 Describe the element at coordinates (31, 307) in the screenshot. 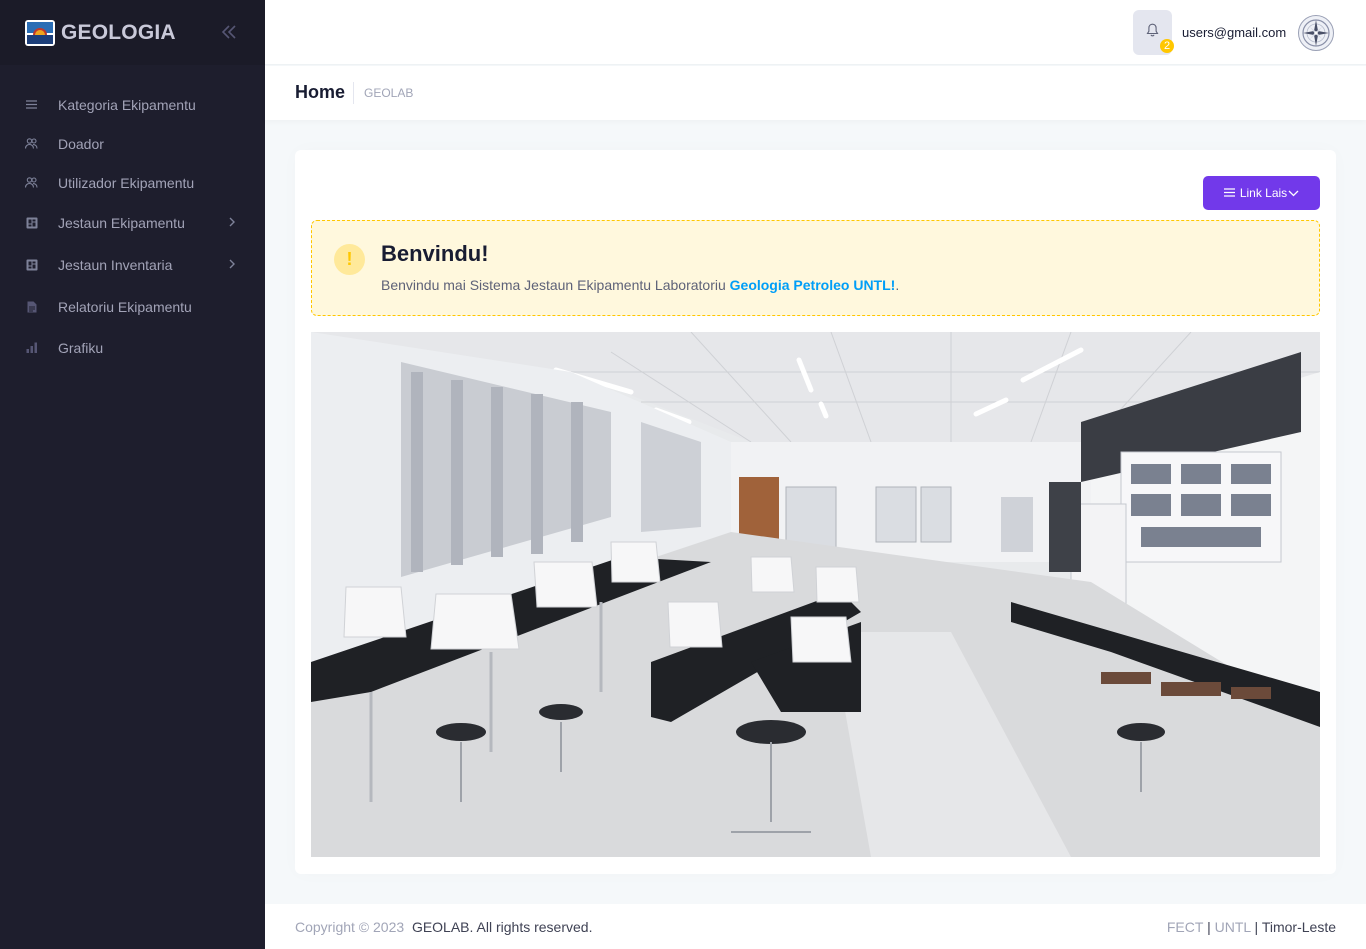

I see `document-icon` at that location.